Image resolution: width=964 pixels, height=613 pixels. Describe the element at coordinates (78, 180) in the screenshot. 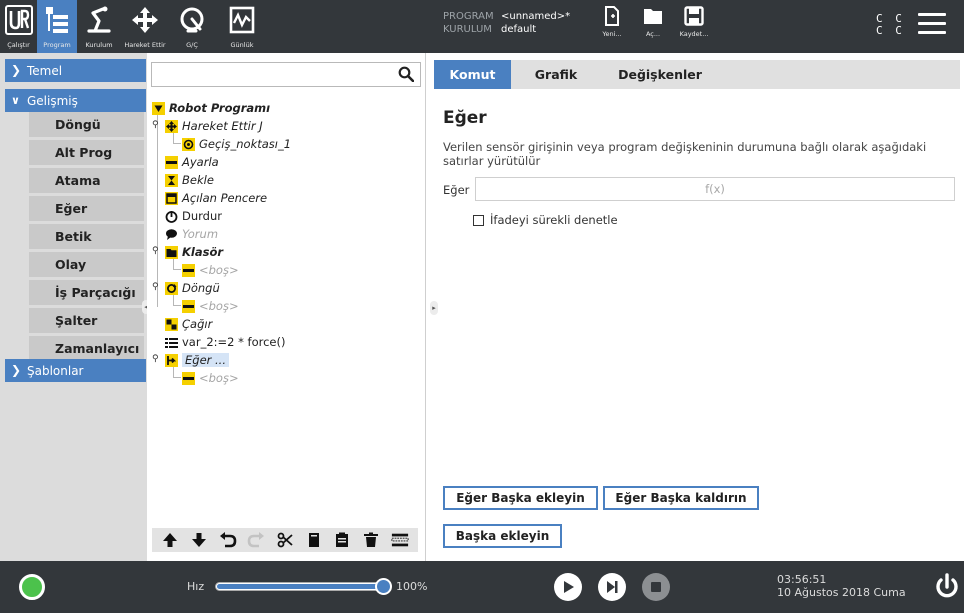

I see `sidebar-item-label: Atama` at that location.